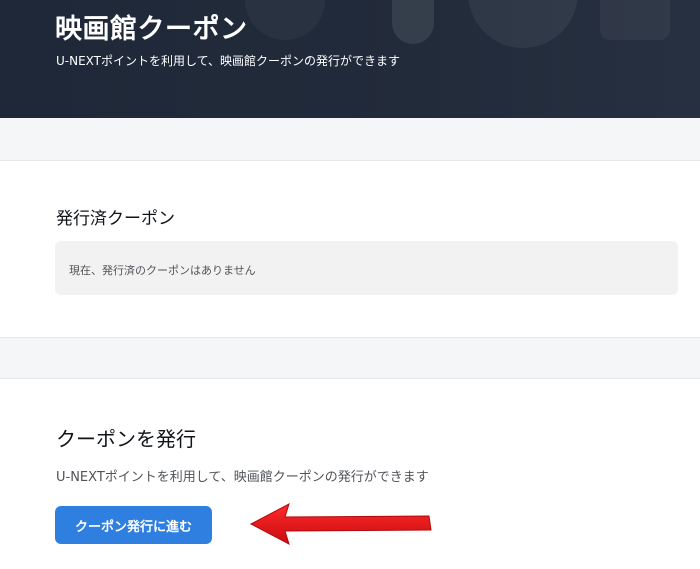 This screenshot has height=569, width=700. I want to click on issue-coupon-heading: クーポンを発行, so click(126, 439).